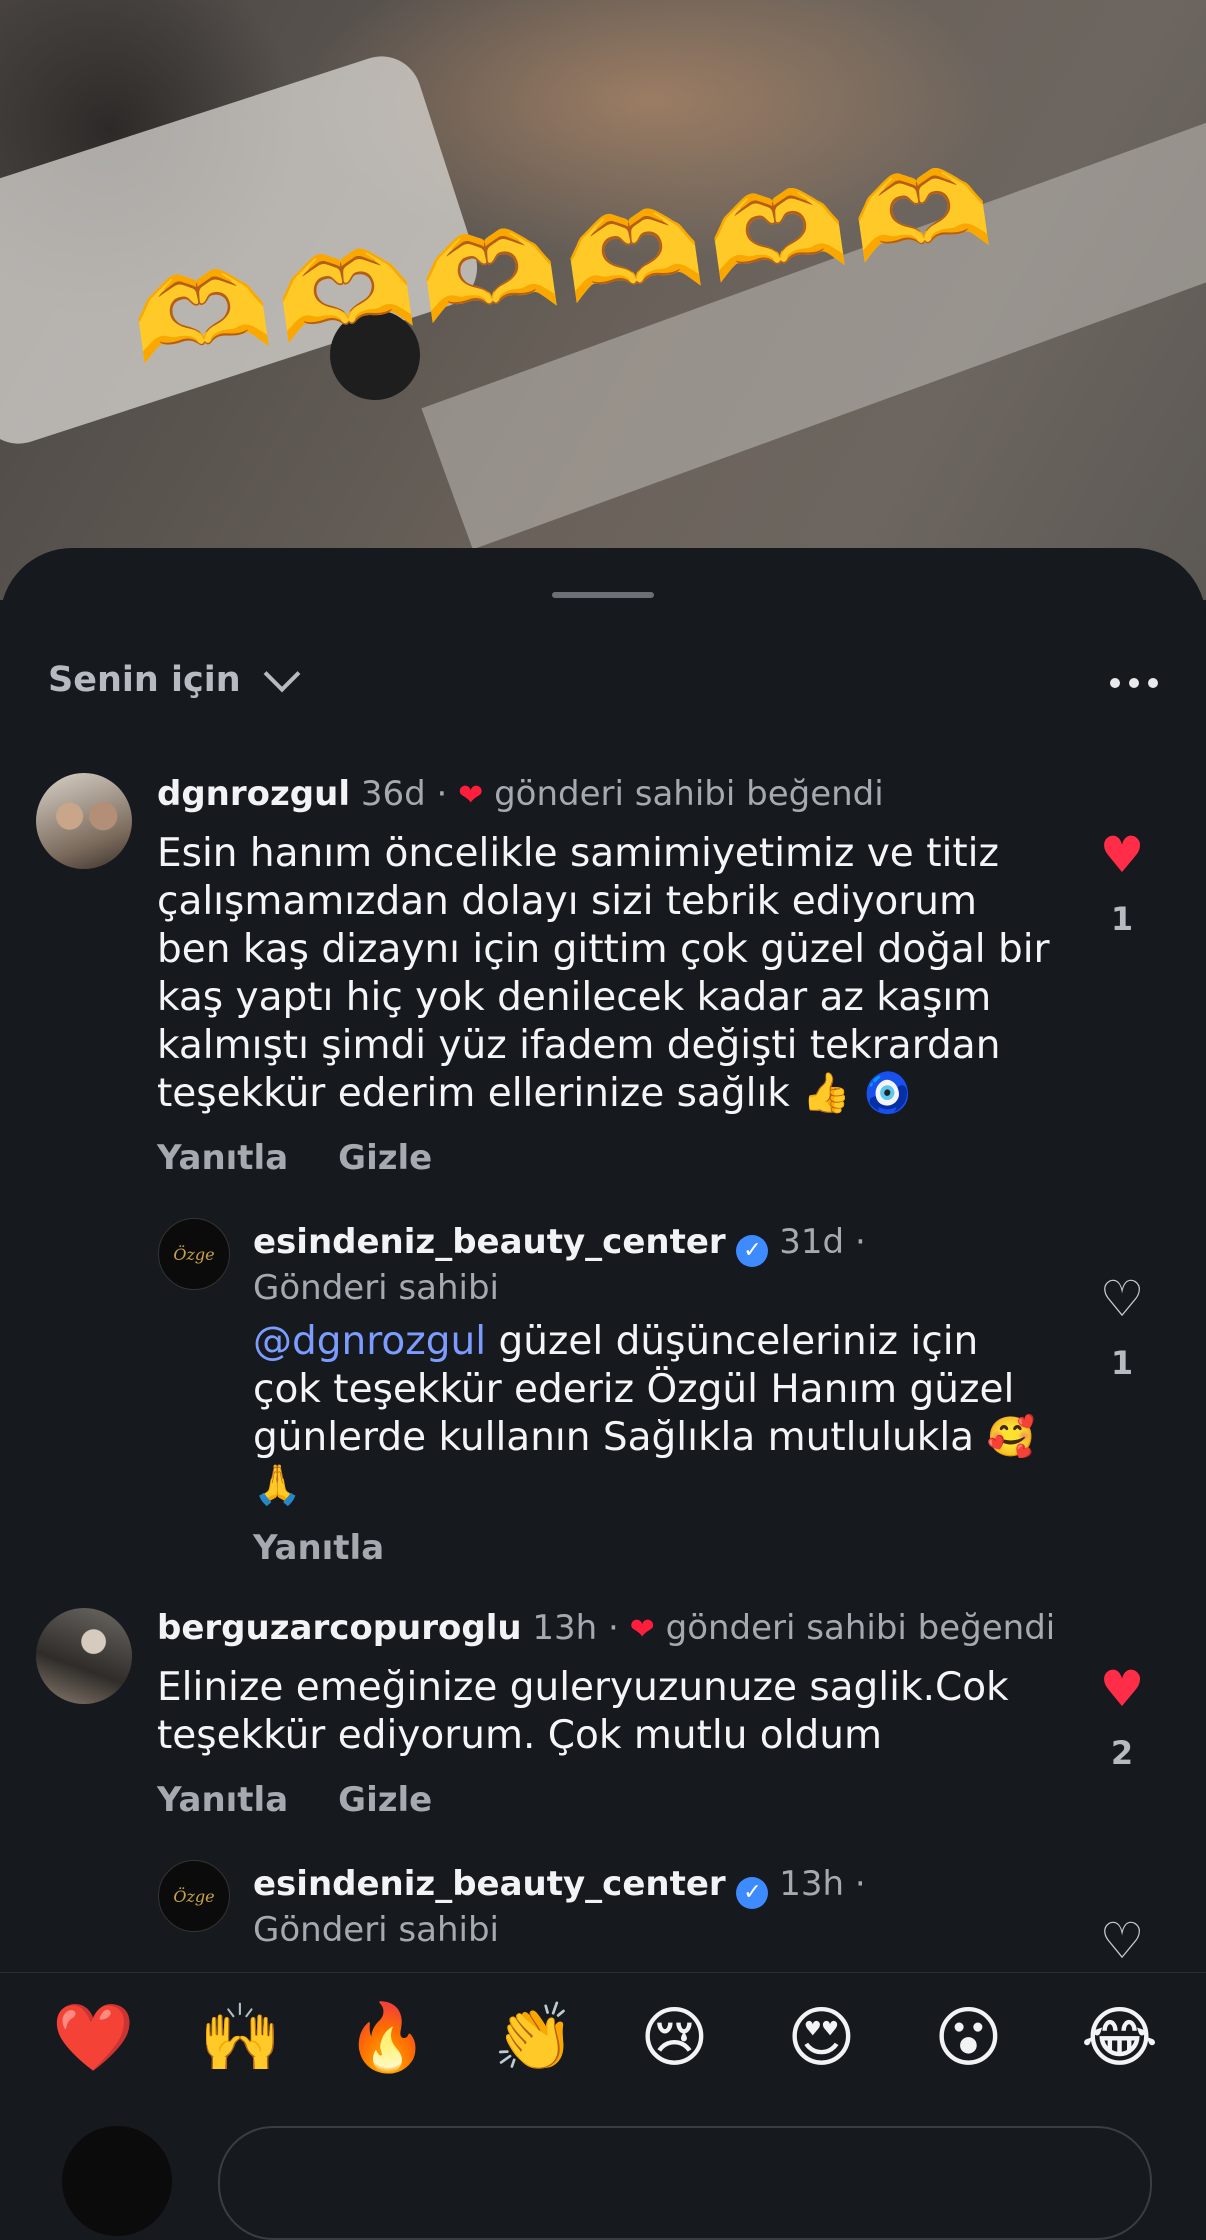 The height and width of the screenshot is (2240, 1206). Describe the element at coordinates (240, 2038) in the screenshot. I see `reaction-raised-hands: 🙌` at that location.